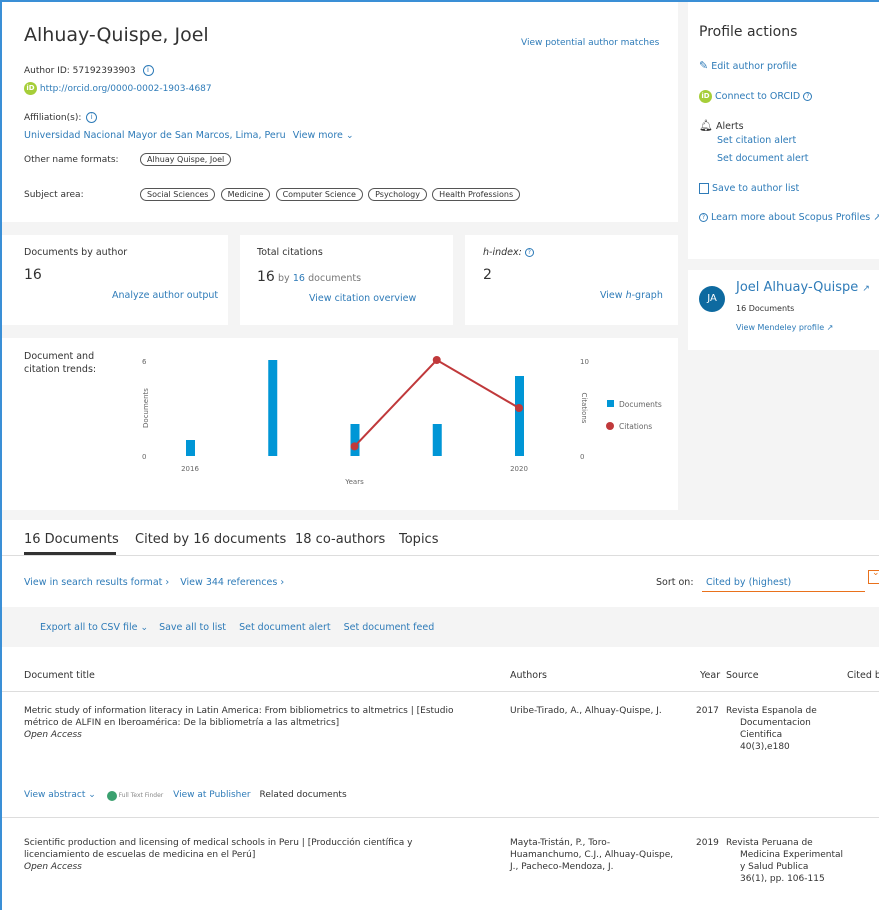 The image size is (879, 910). What do you see at coordinates (742, 675) in the screenshot?
I see `col-source: Source` at bounding box center [742, 675].